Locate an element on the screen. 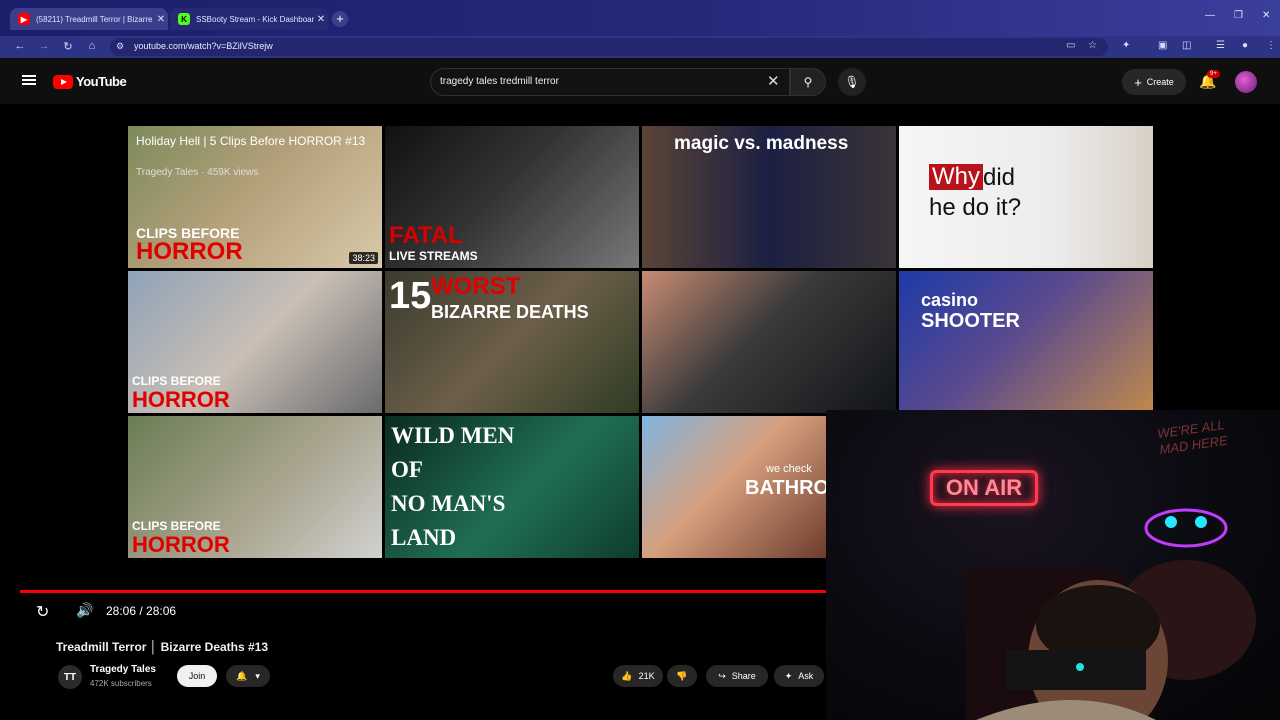 The width and height of the screenshot is (1280, 720). thumb-text: OF is located at coordinates (407, 469).